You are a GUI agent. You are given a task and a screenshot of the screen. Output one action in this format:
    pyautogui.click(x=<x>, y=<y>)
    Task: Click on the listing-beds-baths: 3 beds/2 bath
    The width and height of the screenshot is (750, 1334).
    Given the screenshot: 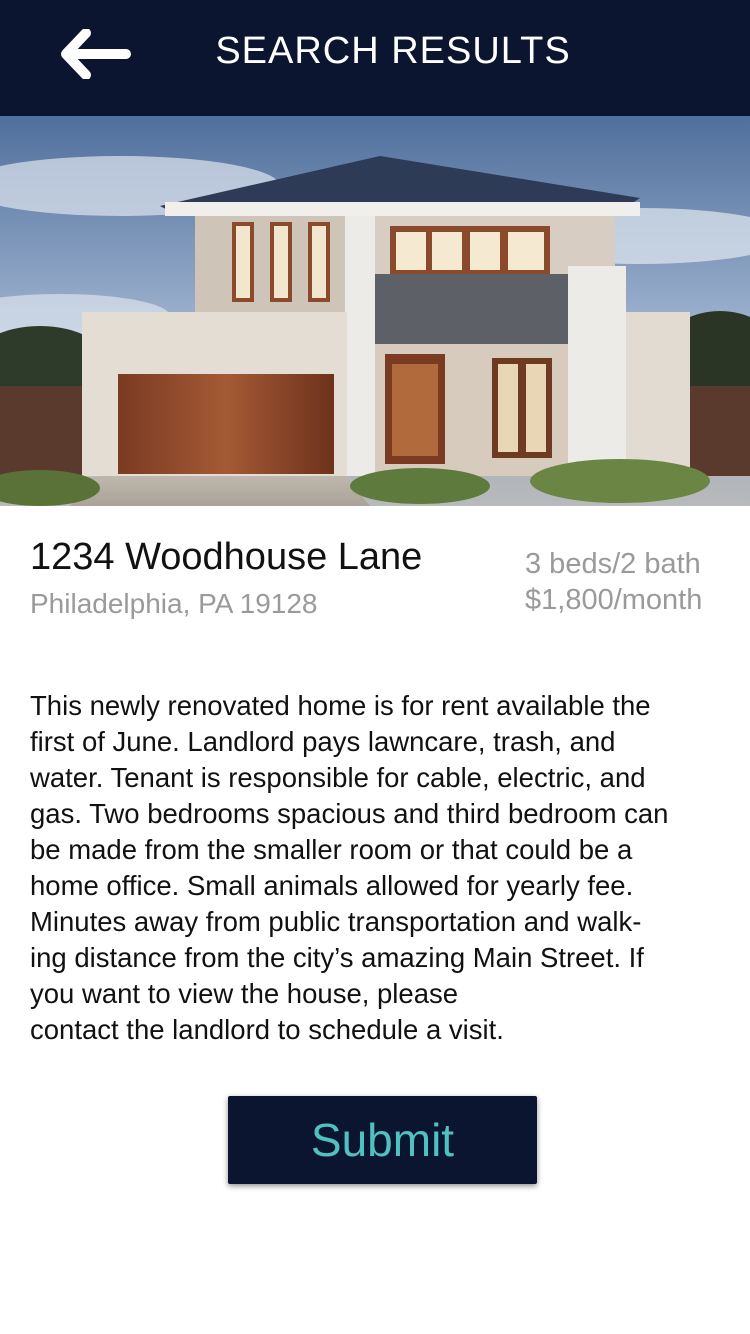 What is the action you would take?
    pyautogui.click(x=613, y=564)
    